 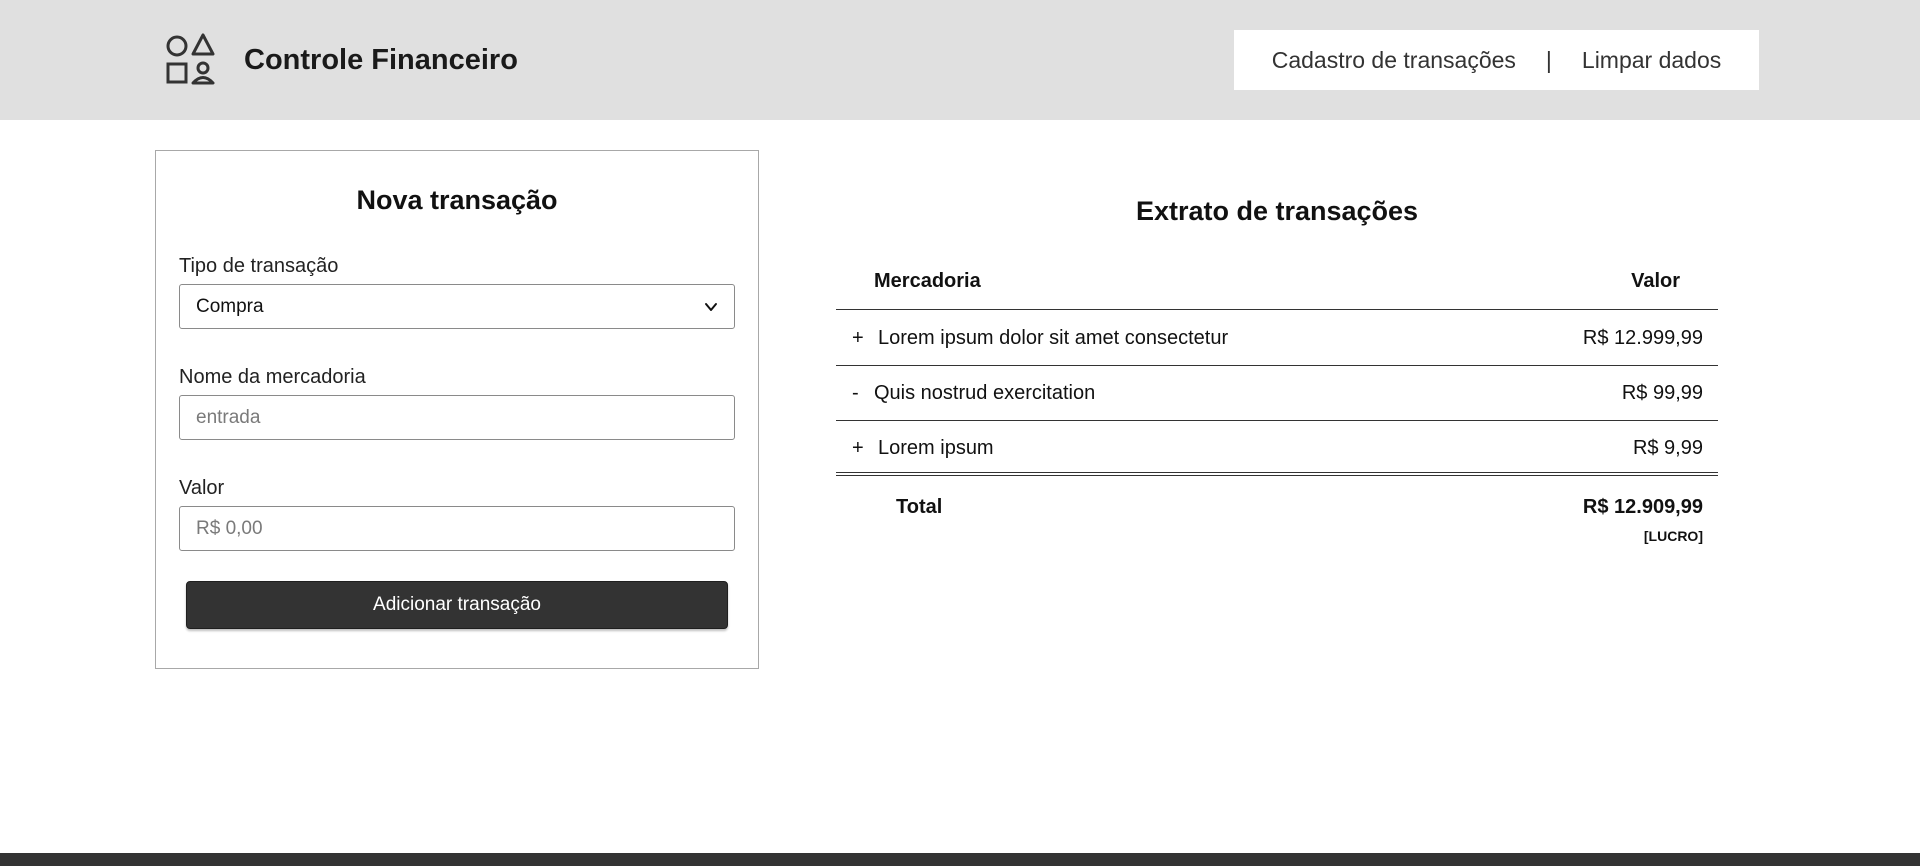 What do you see at coordinates (190, 59) in the screenshot?
I see `shapes-icon` at bounding box center [190, 59].